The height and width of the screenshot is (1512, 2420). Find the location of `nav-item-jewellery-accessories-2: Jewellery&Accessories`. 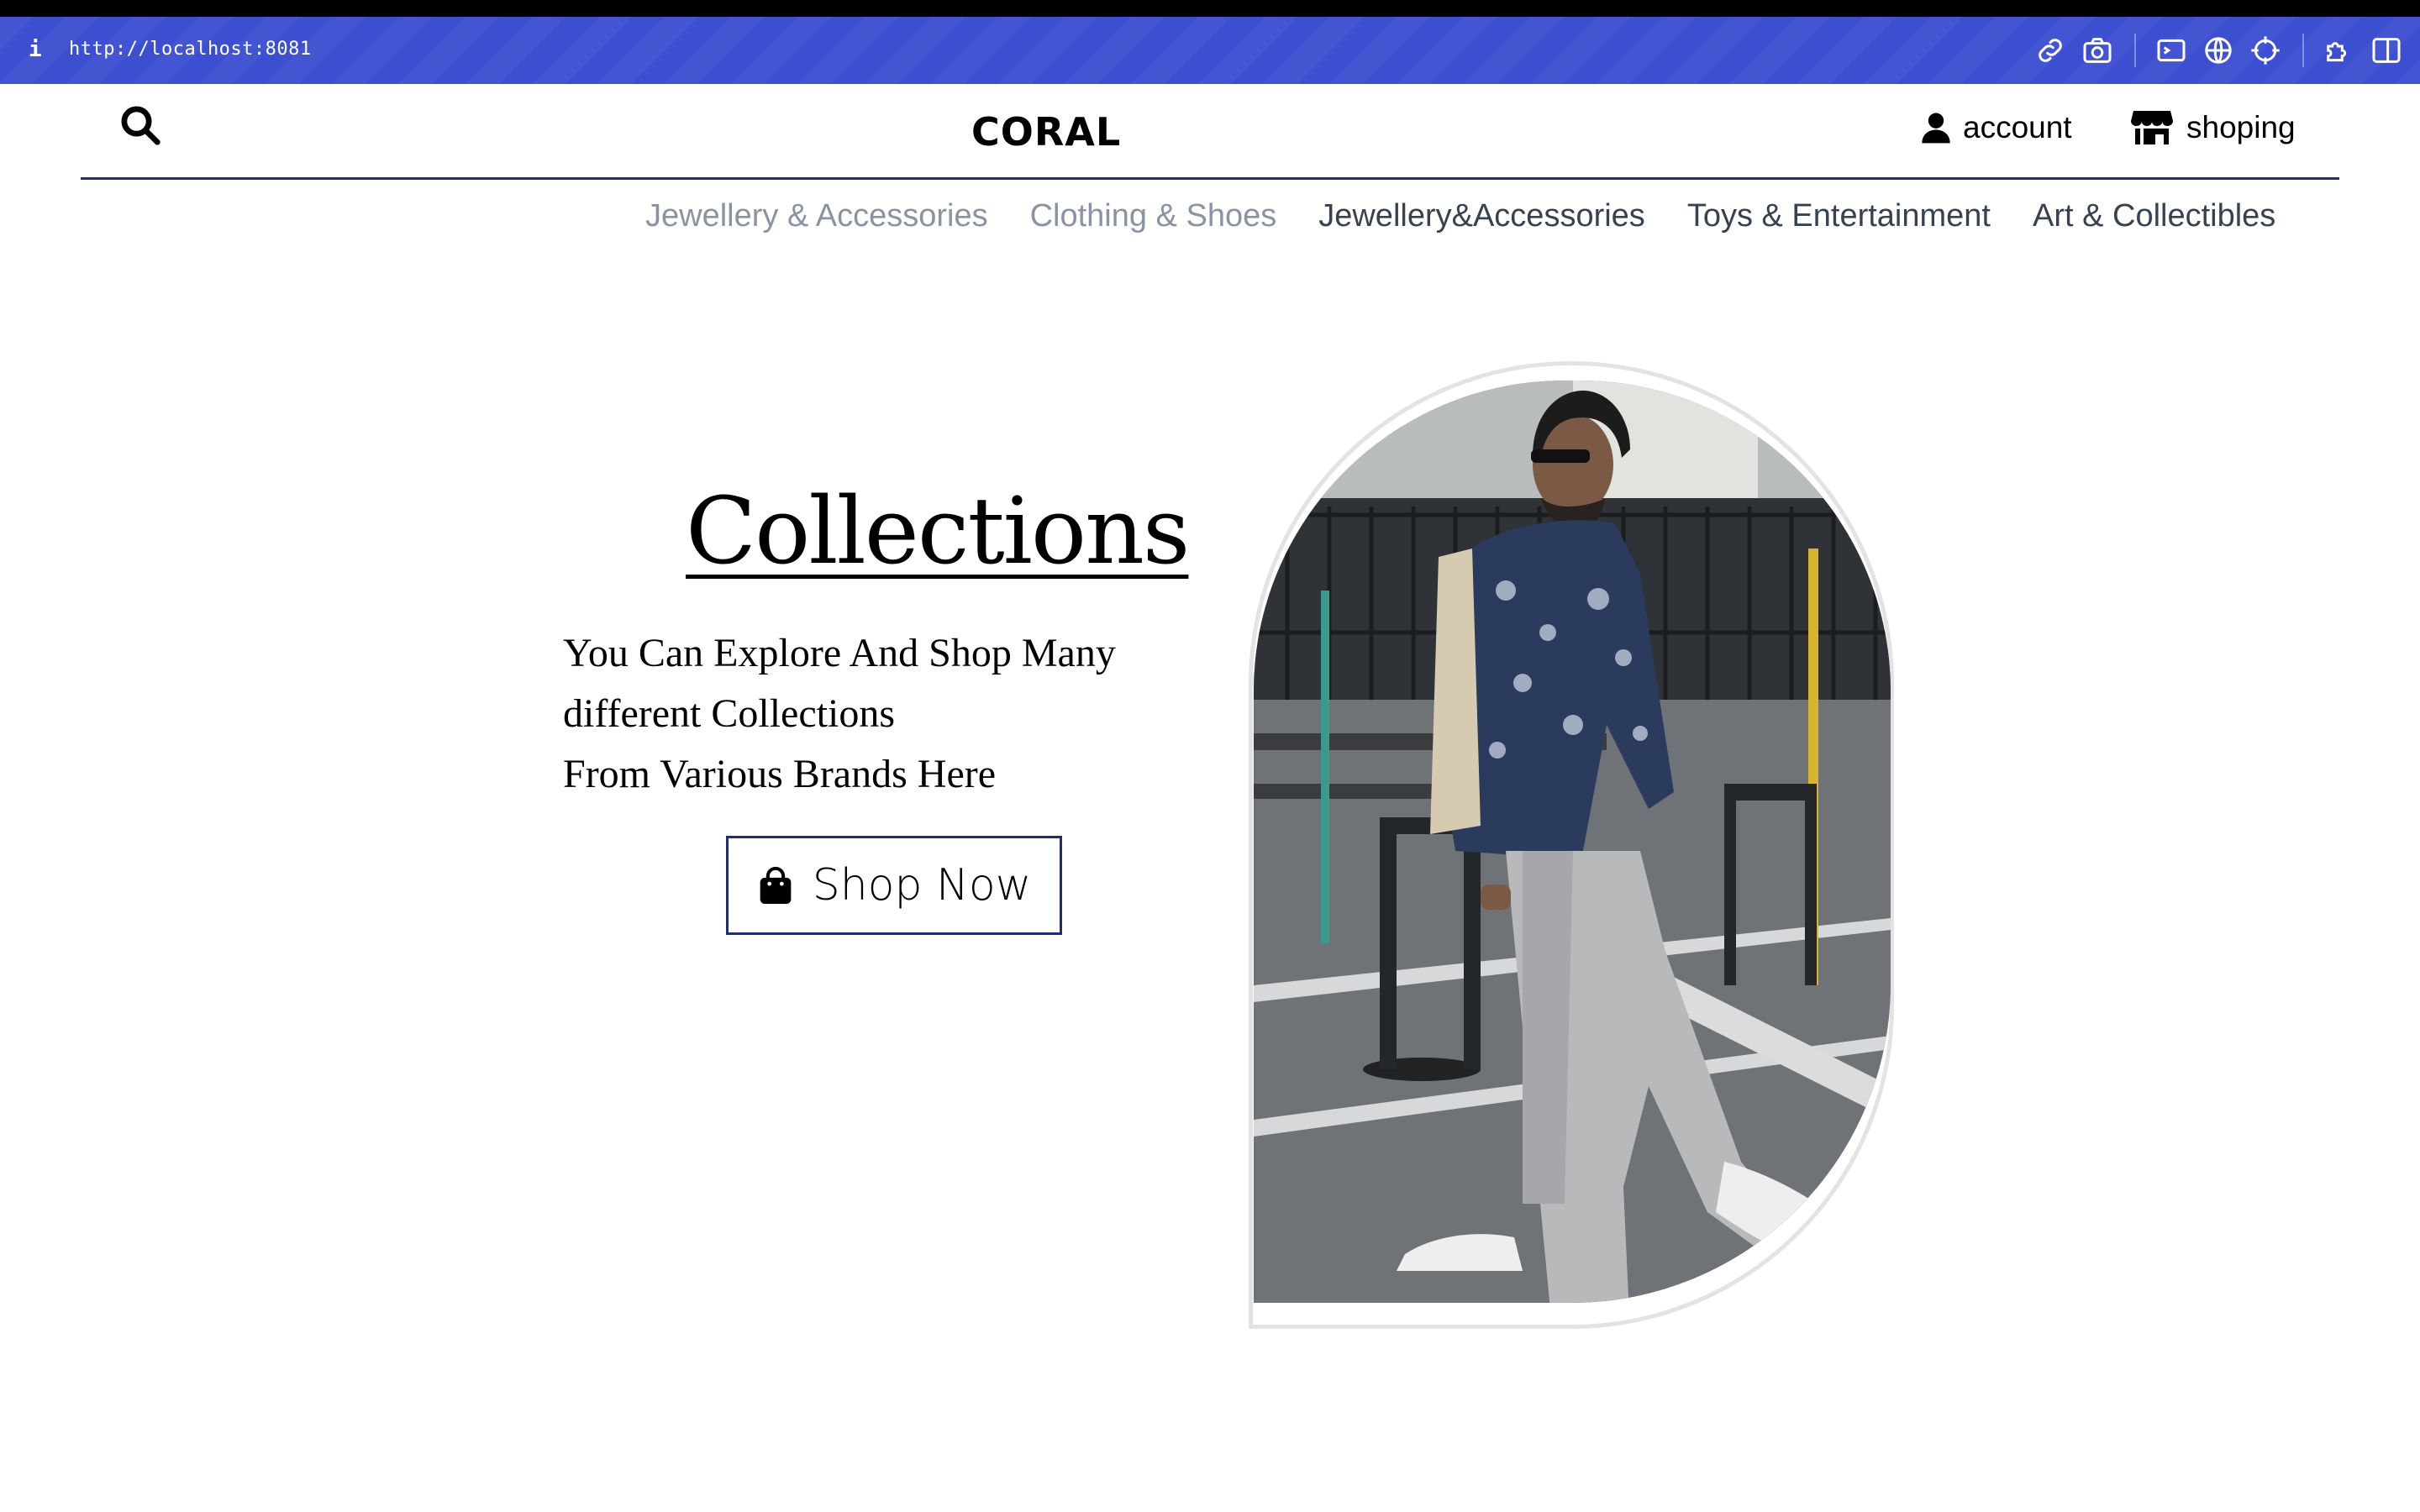

nav-item-jewellery-accessories-2: Jewellery&Accessories is located at coordinates (1481, 216).